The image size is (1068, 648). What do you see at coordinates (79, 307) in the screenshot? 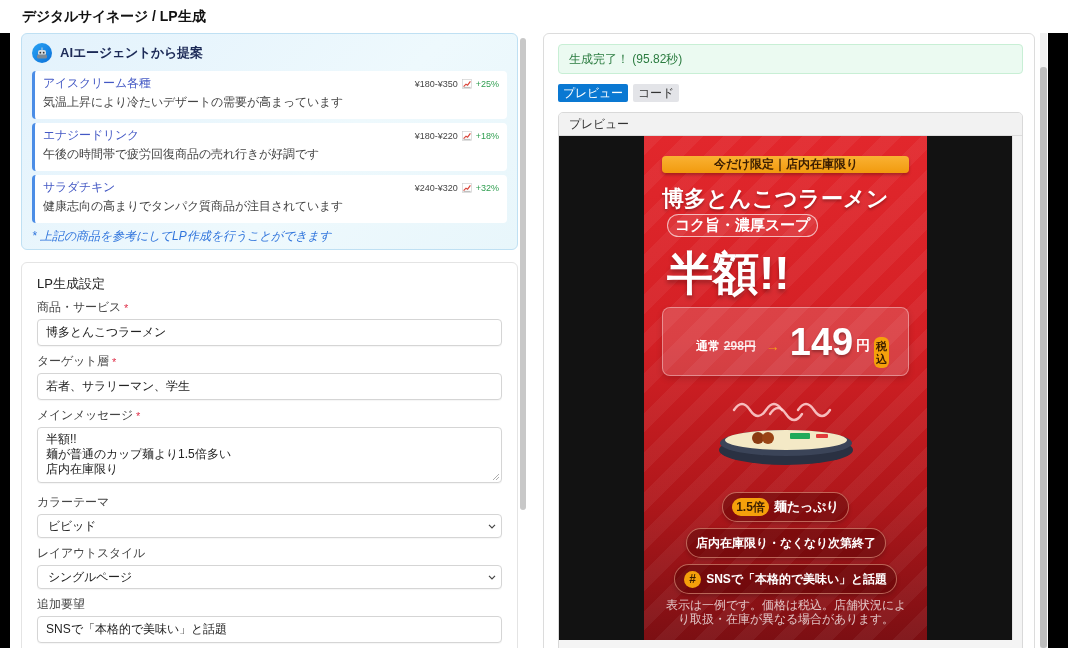
I see `field-label: 商品・サービス` at bounding box center [79, 307].